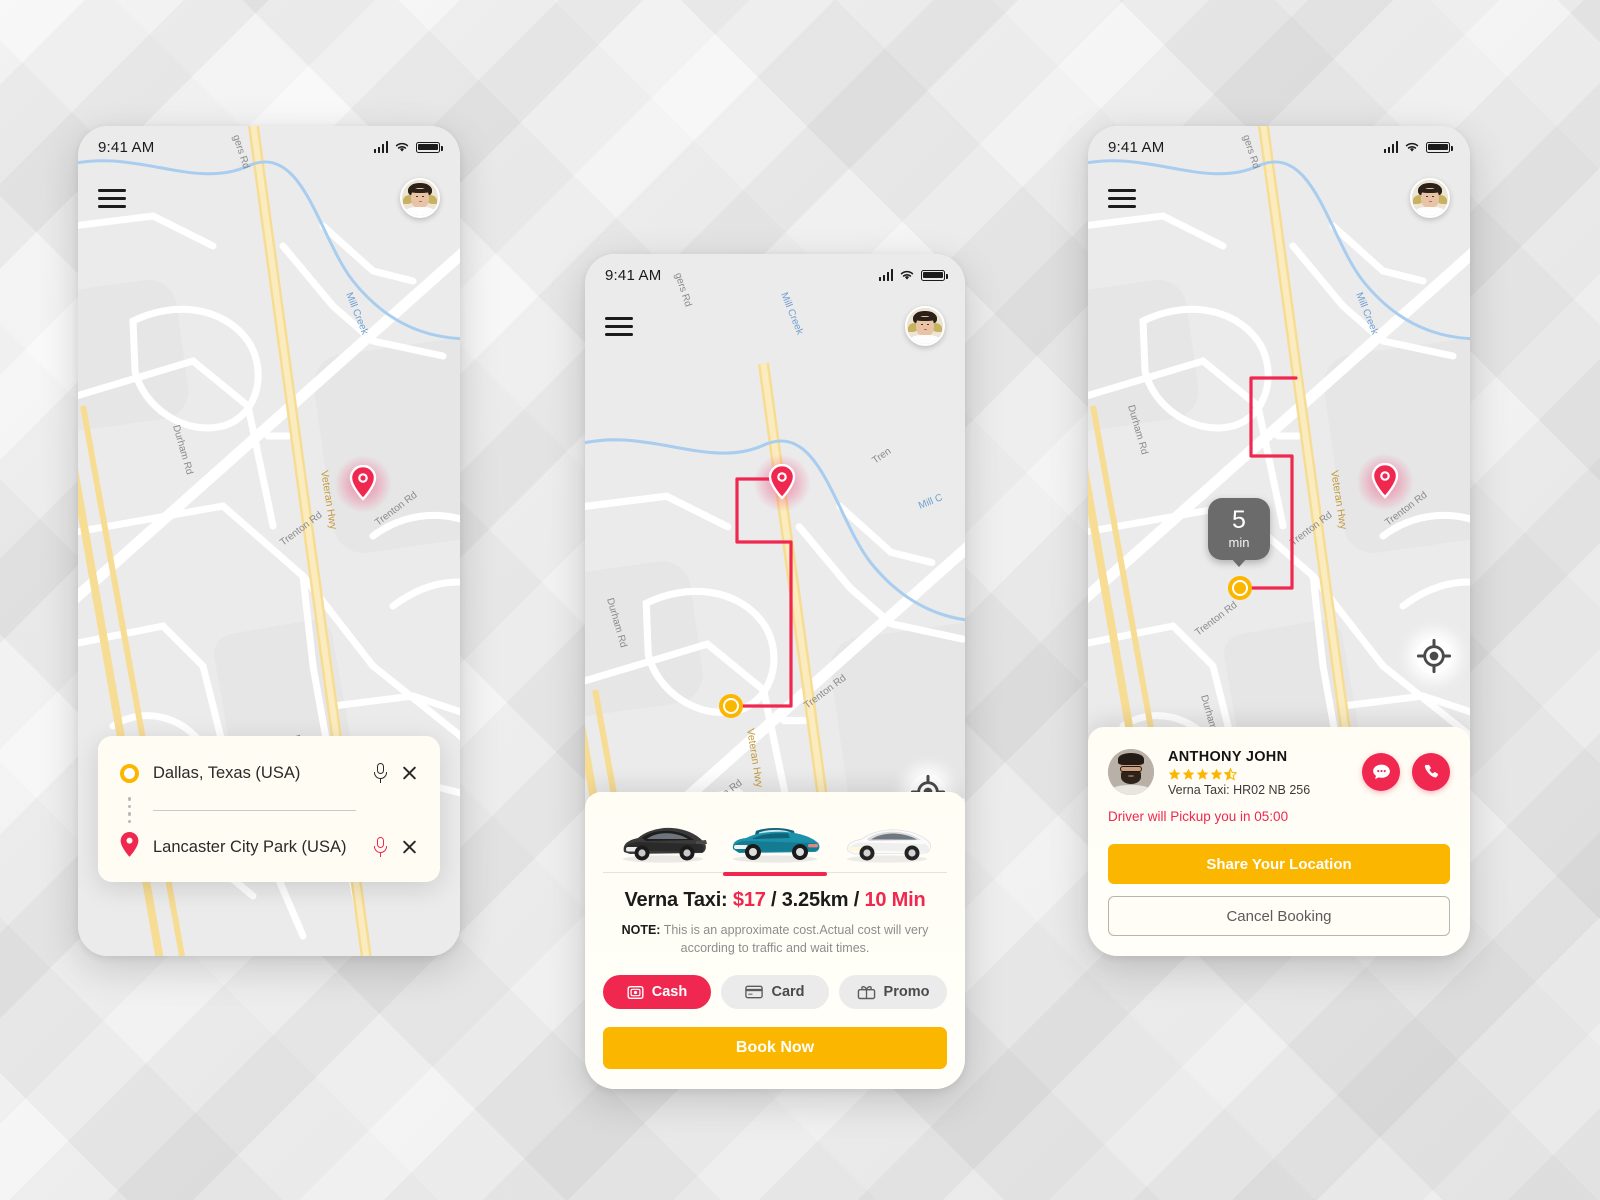 This screenshot has height=1200, width=1600. I want to click on payment-option-card: Card, so click(775, 992).